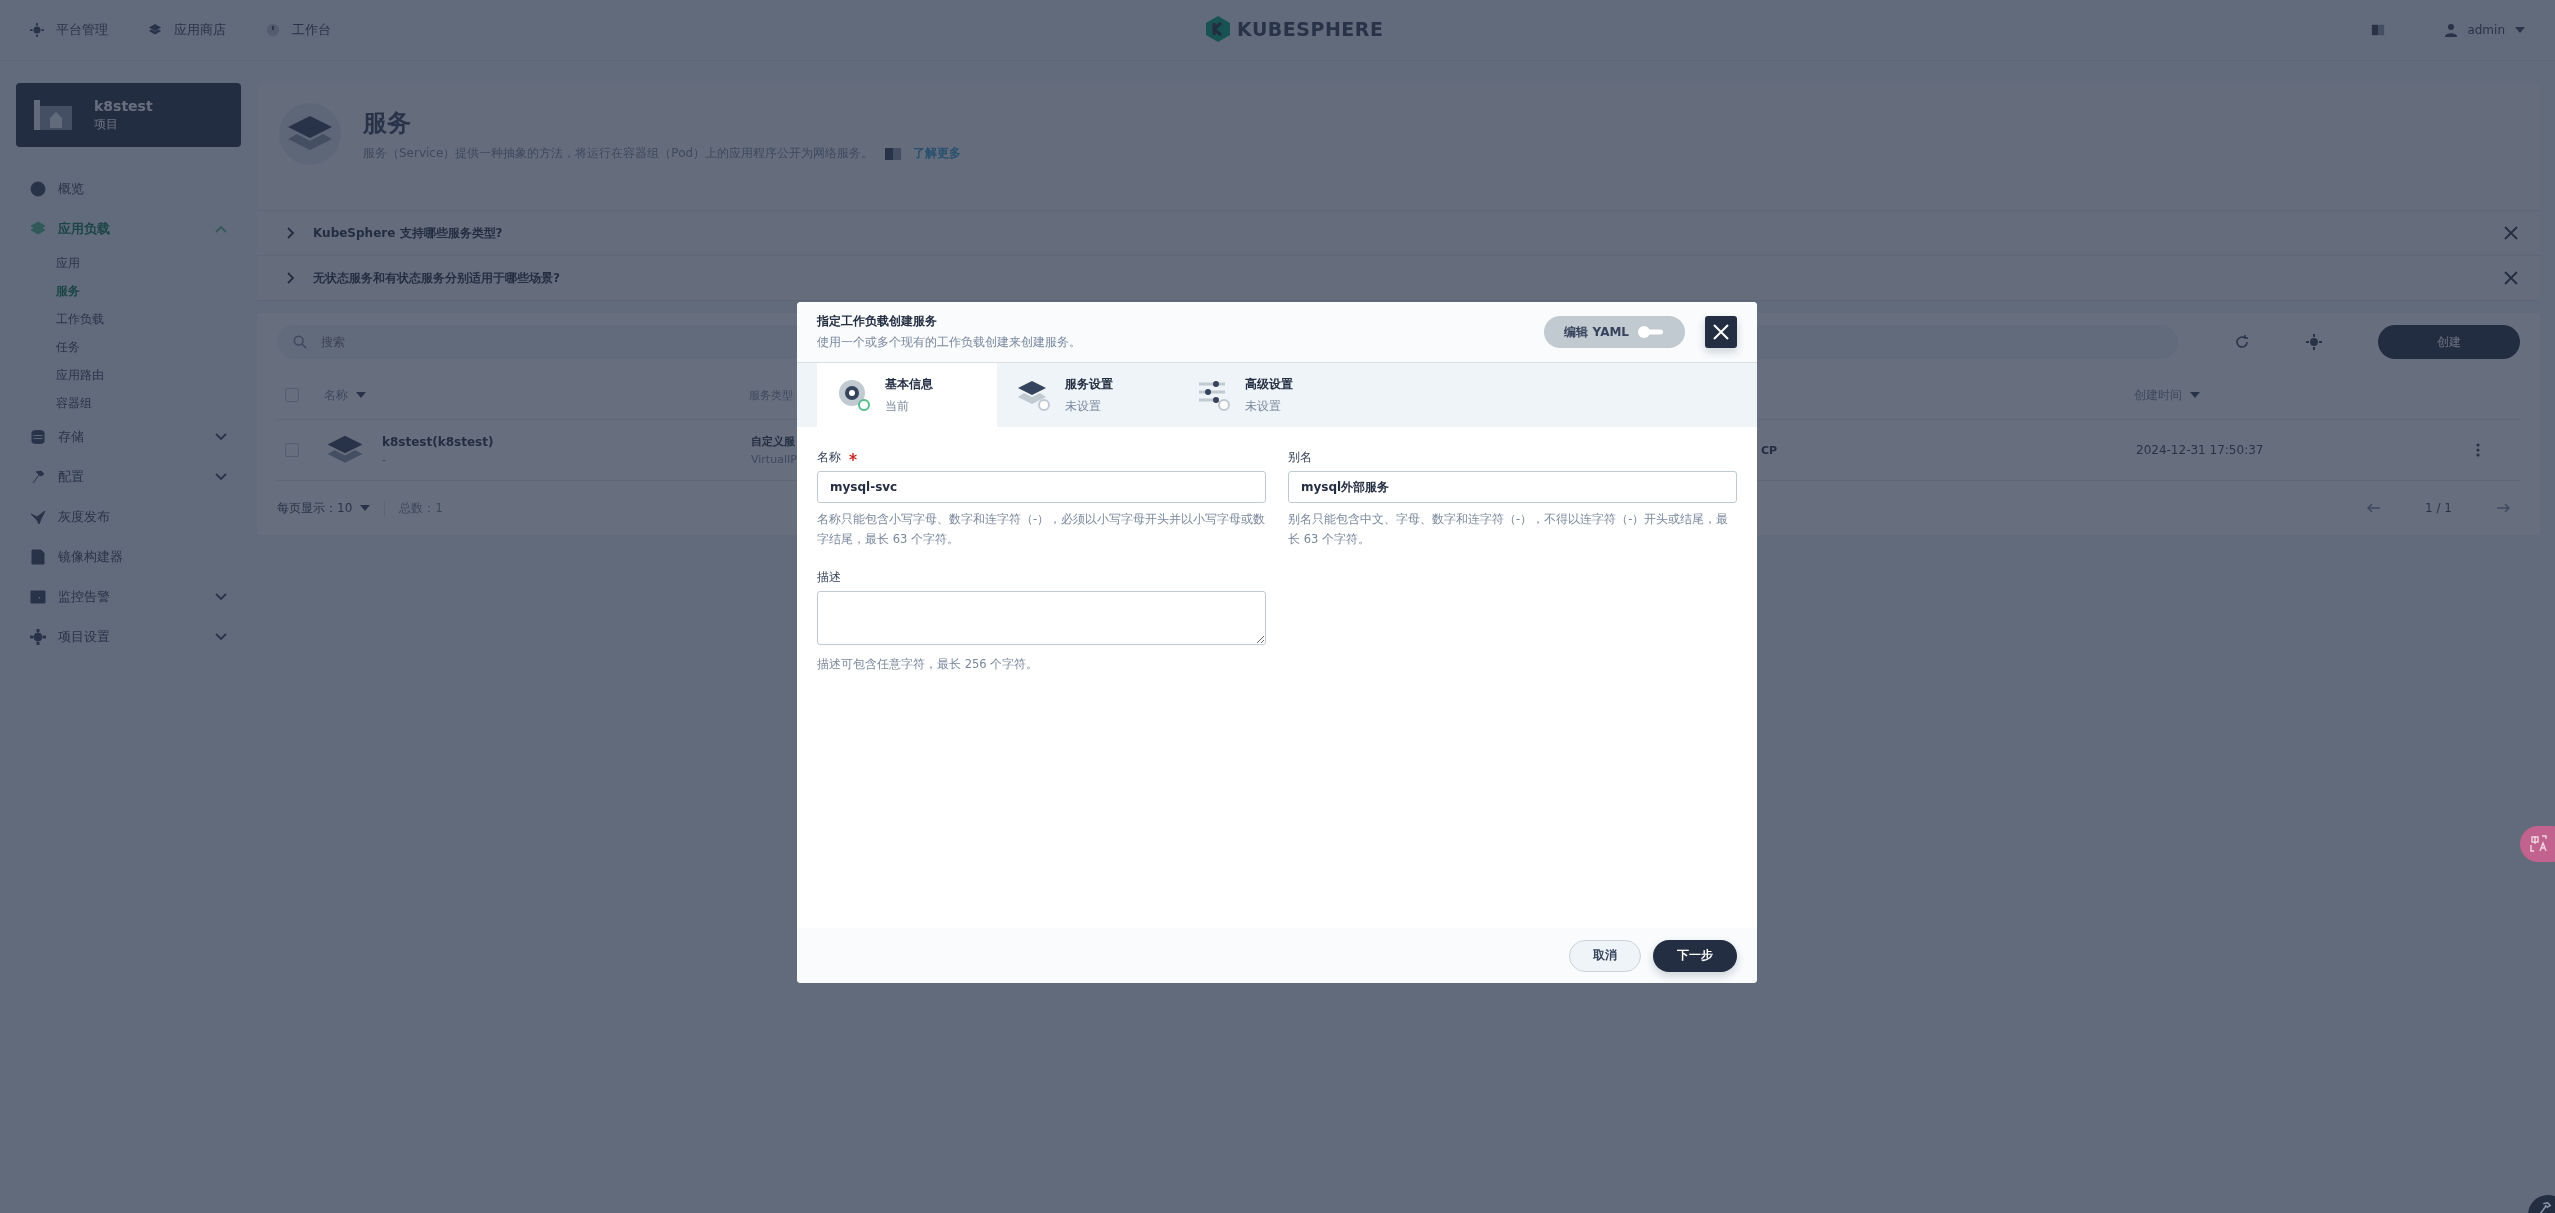 This screenshot has width=2555, height=1213. Describe the element at coordinates (1300, 457) in the screenshot. I see `field-label: 别名` at that location.